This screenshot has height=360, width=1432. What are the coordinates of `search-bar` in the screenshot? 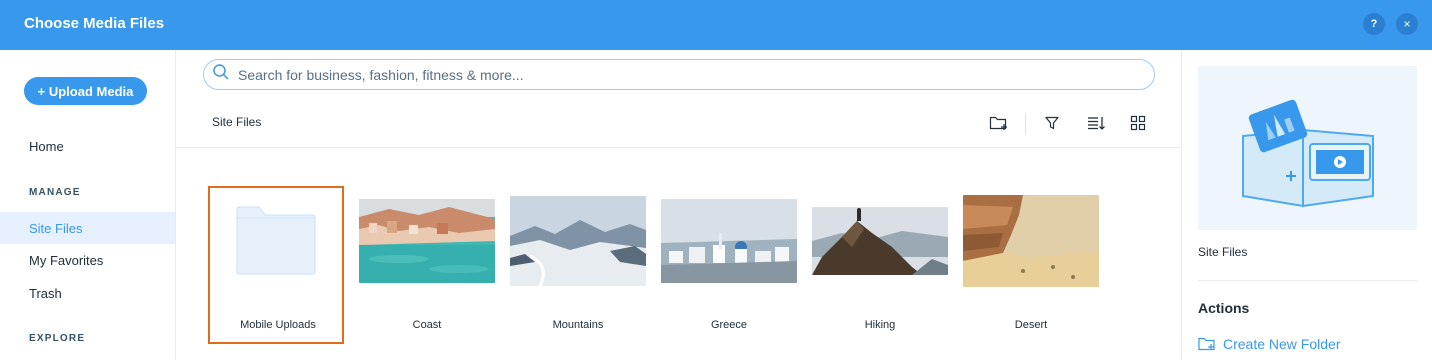 It's located at (679, 74).